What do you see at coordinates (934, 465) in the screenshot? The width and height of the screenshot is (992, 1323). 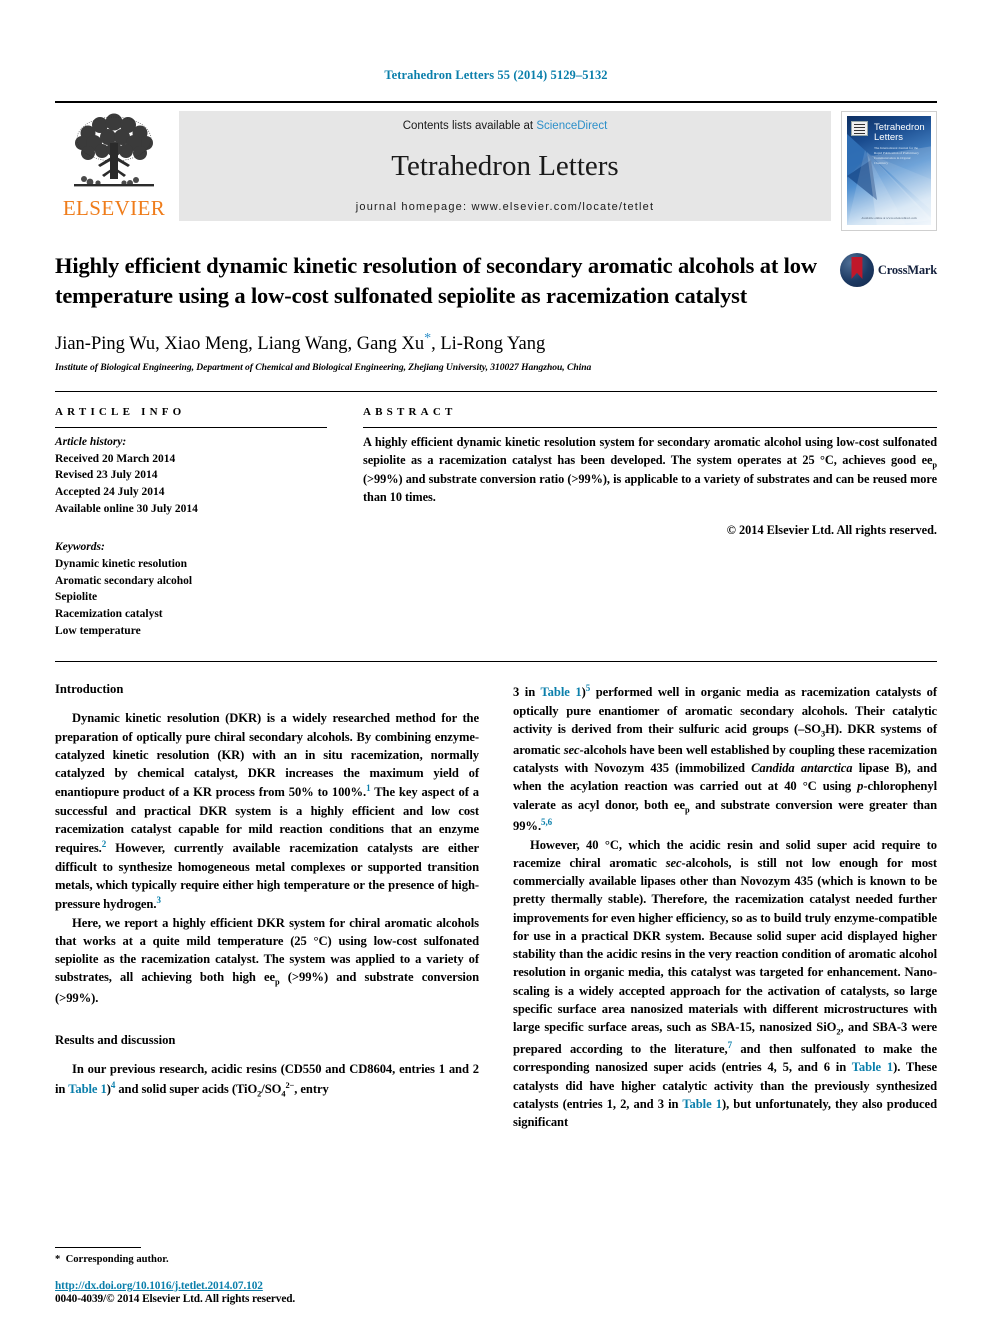 I see `abstract-subscript: p` at bounding box center [934, 465].